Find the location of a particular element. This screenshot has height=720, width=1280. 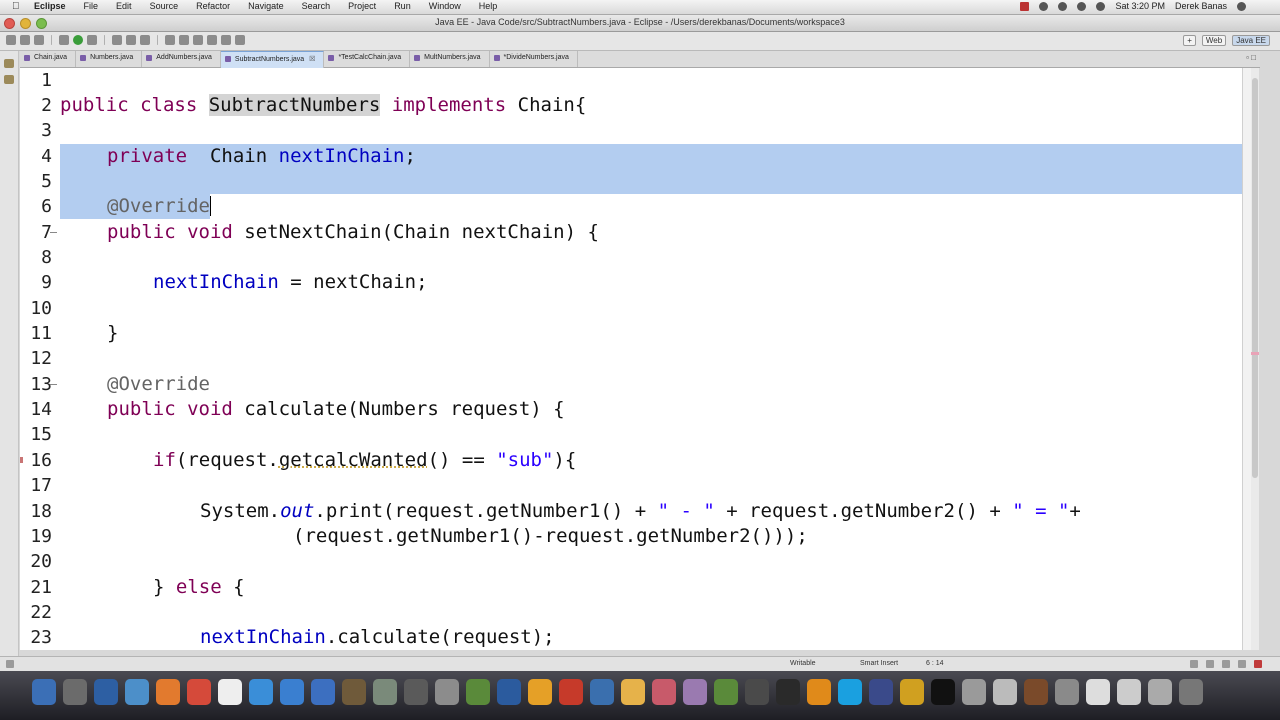

menu-search: Search is located at coordinates (316, 6).